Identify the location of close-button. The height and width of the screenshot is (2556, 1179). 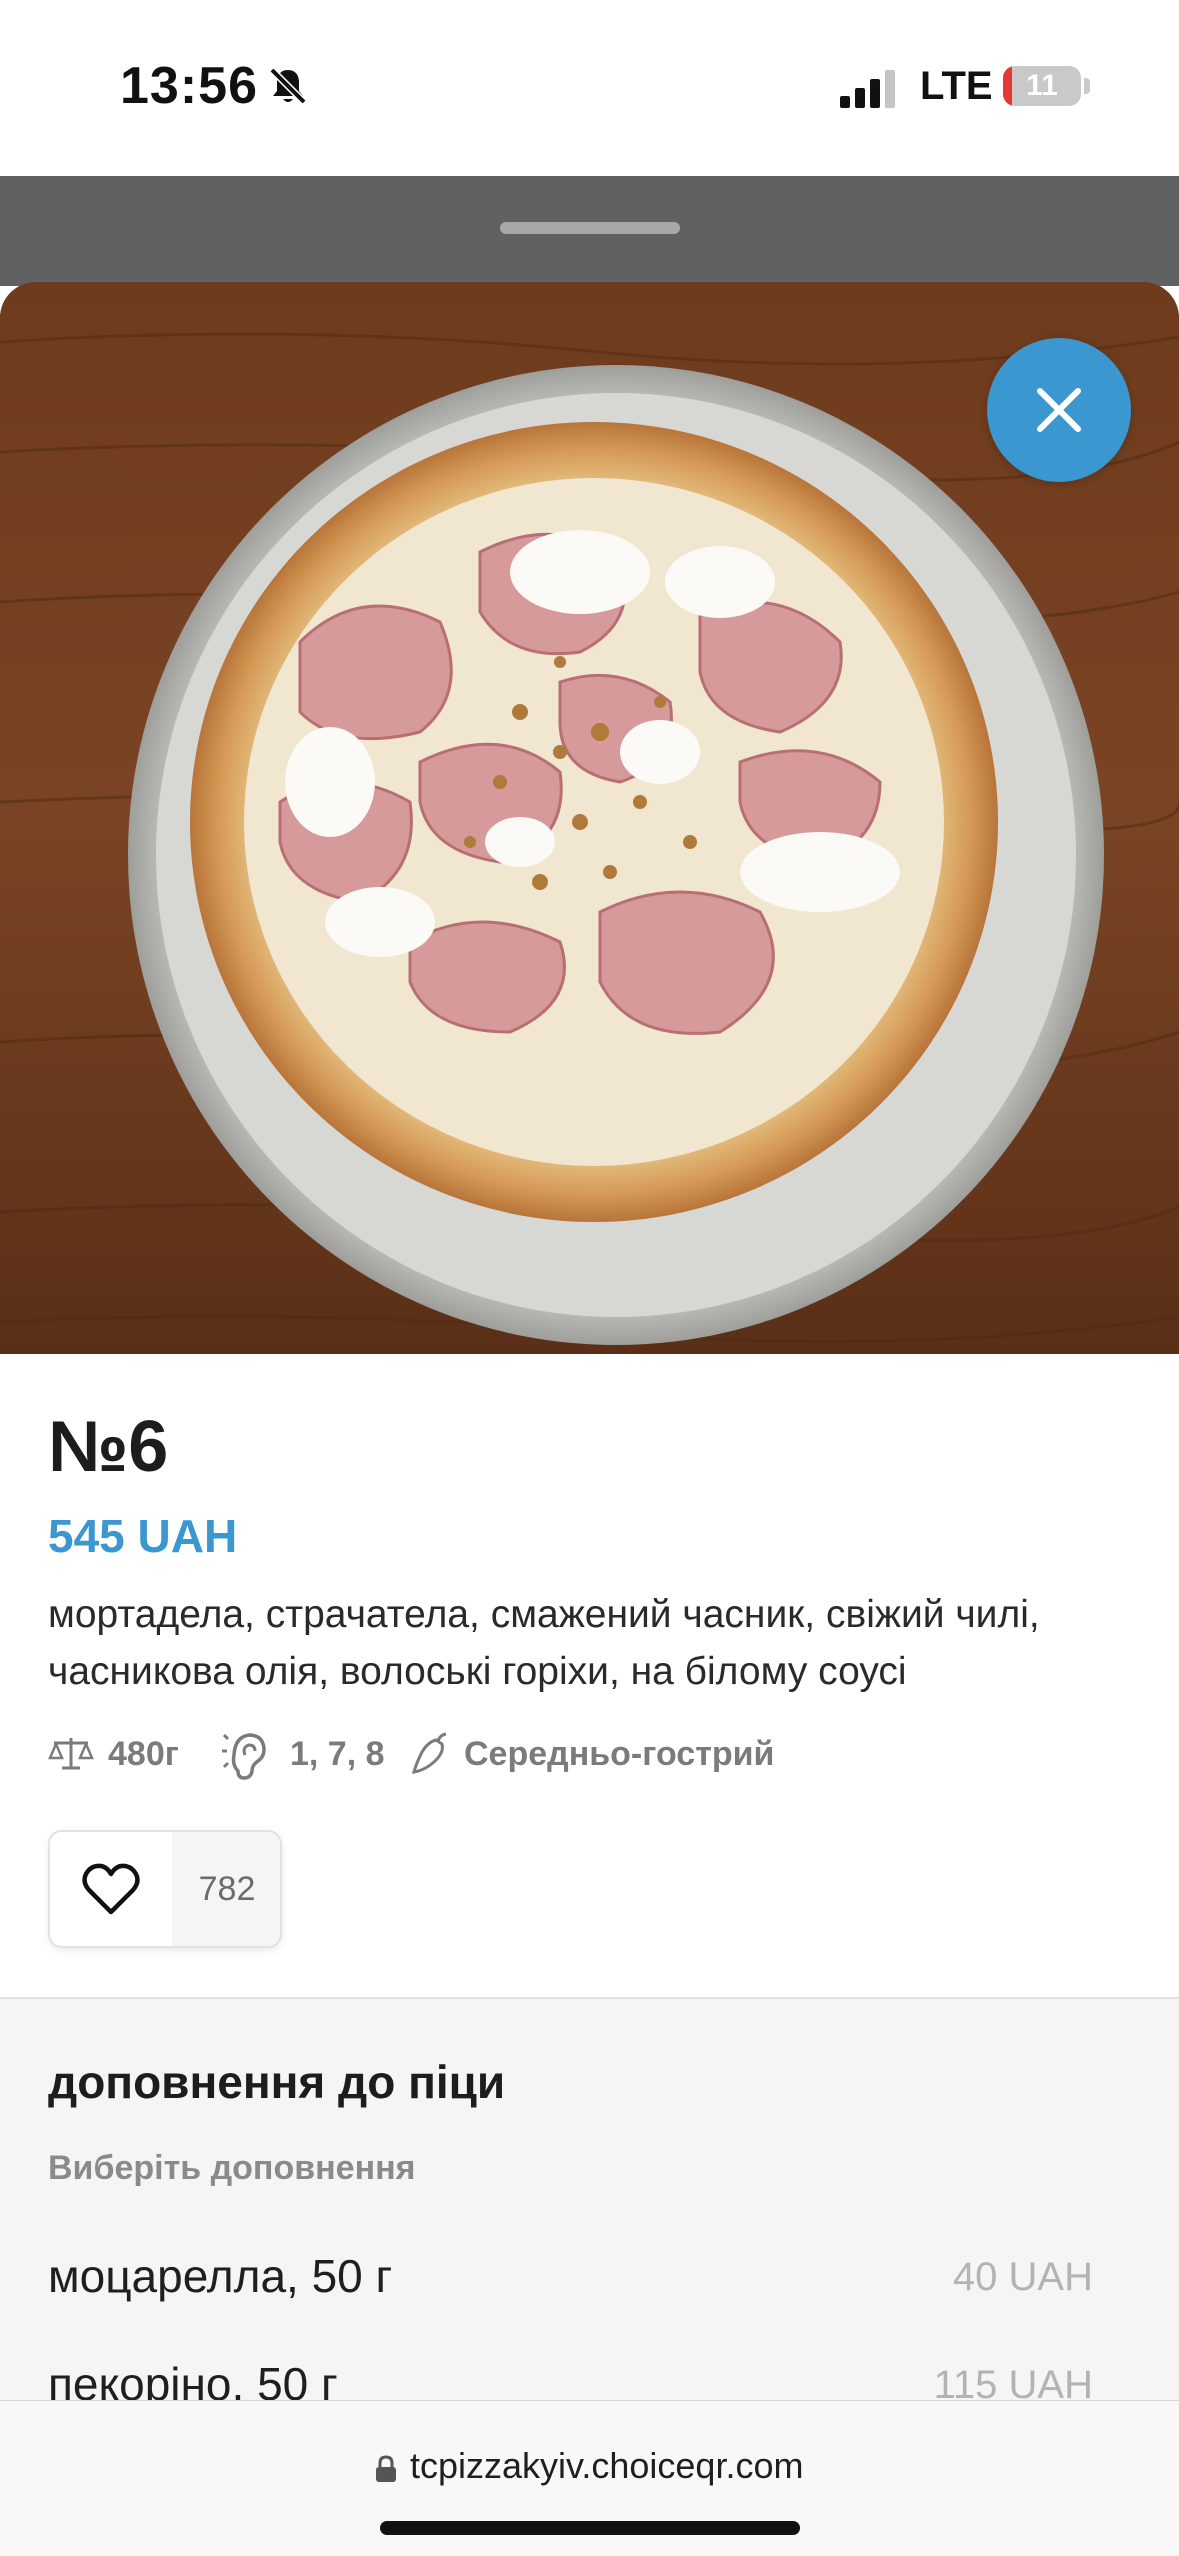
(1059, 410).